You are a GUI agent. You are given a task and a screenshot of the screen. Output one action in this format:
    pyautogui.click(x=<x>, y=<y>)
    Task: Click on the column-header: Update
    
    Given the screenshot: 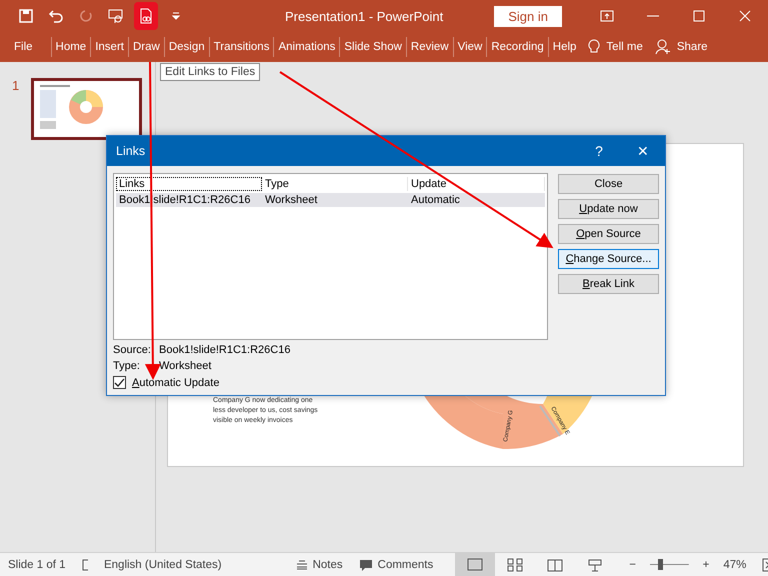 What is the action you would take?
    pyautogui.click(x=476, y=184)
    